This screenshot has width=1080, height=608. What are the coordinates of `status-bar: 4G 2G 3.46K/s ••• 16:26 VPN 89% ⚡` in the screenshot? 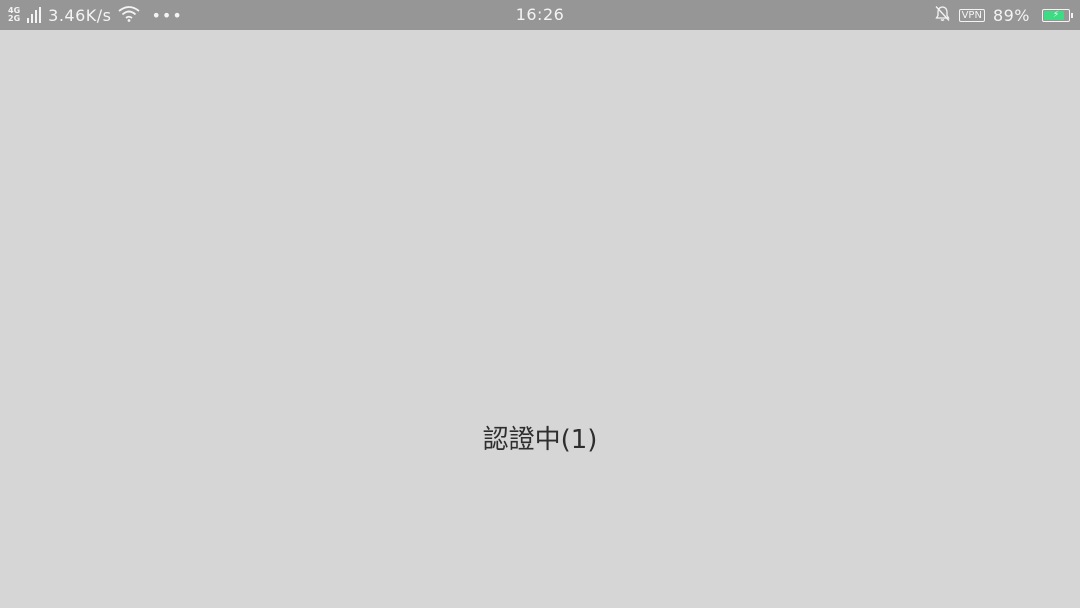 It's located at (540, 15).